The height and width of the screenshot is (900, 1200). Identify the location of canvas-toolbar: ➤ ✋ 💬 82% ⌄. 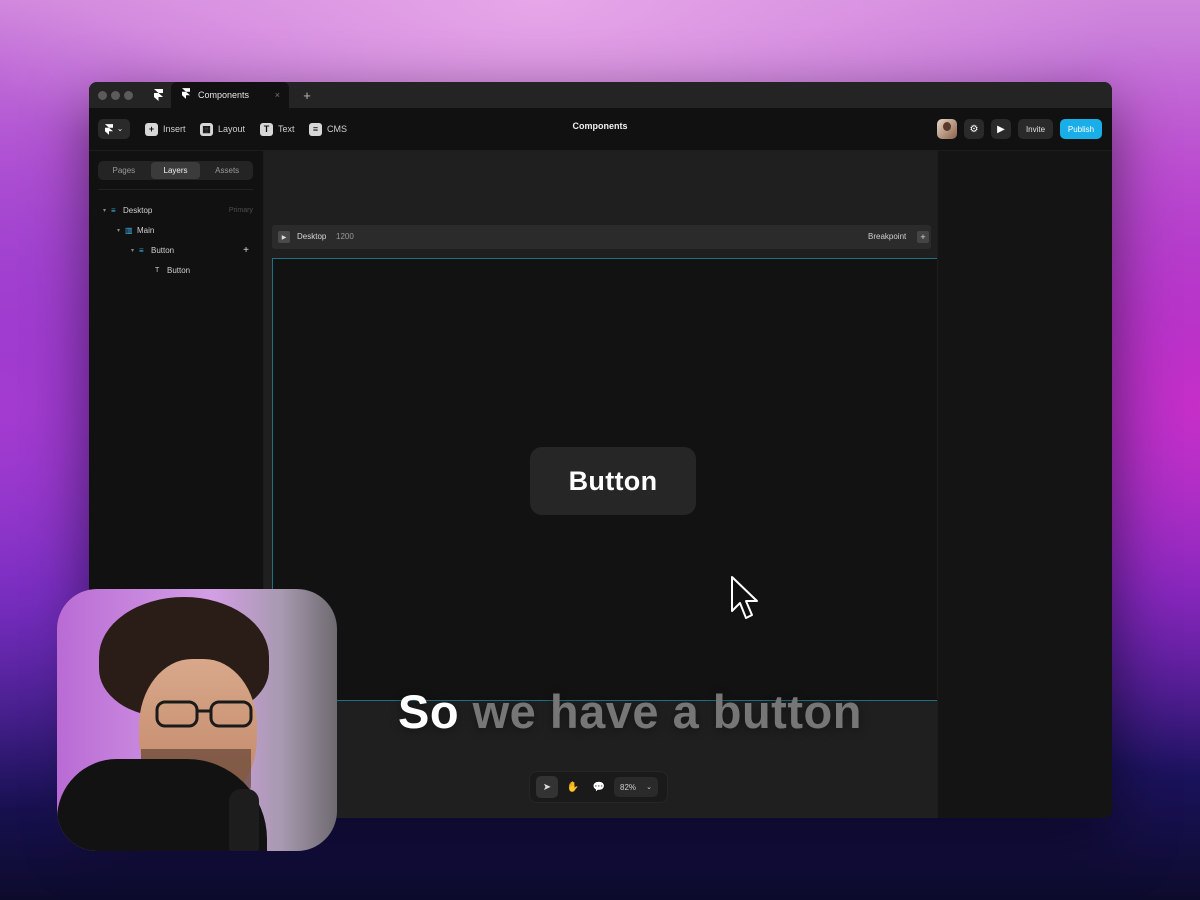
(598, 787).